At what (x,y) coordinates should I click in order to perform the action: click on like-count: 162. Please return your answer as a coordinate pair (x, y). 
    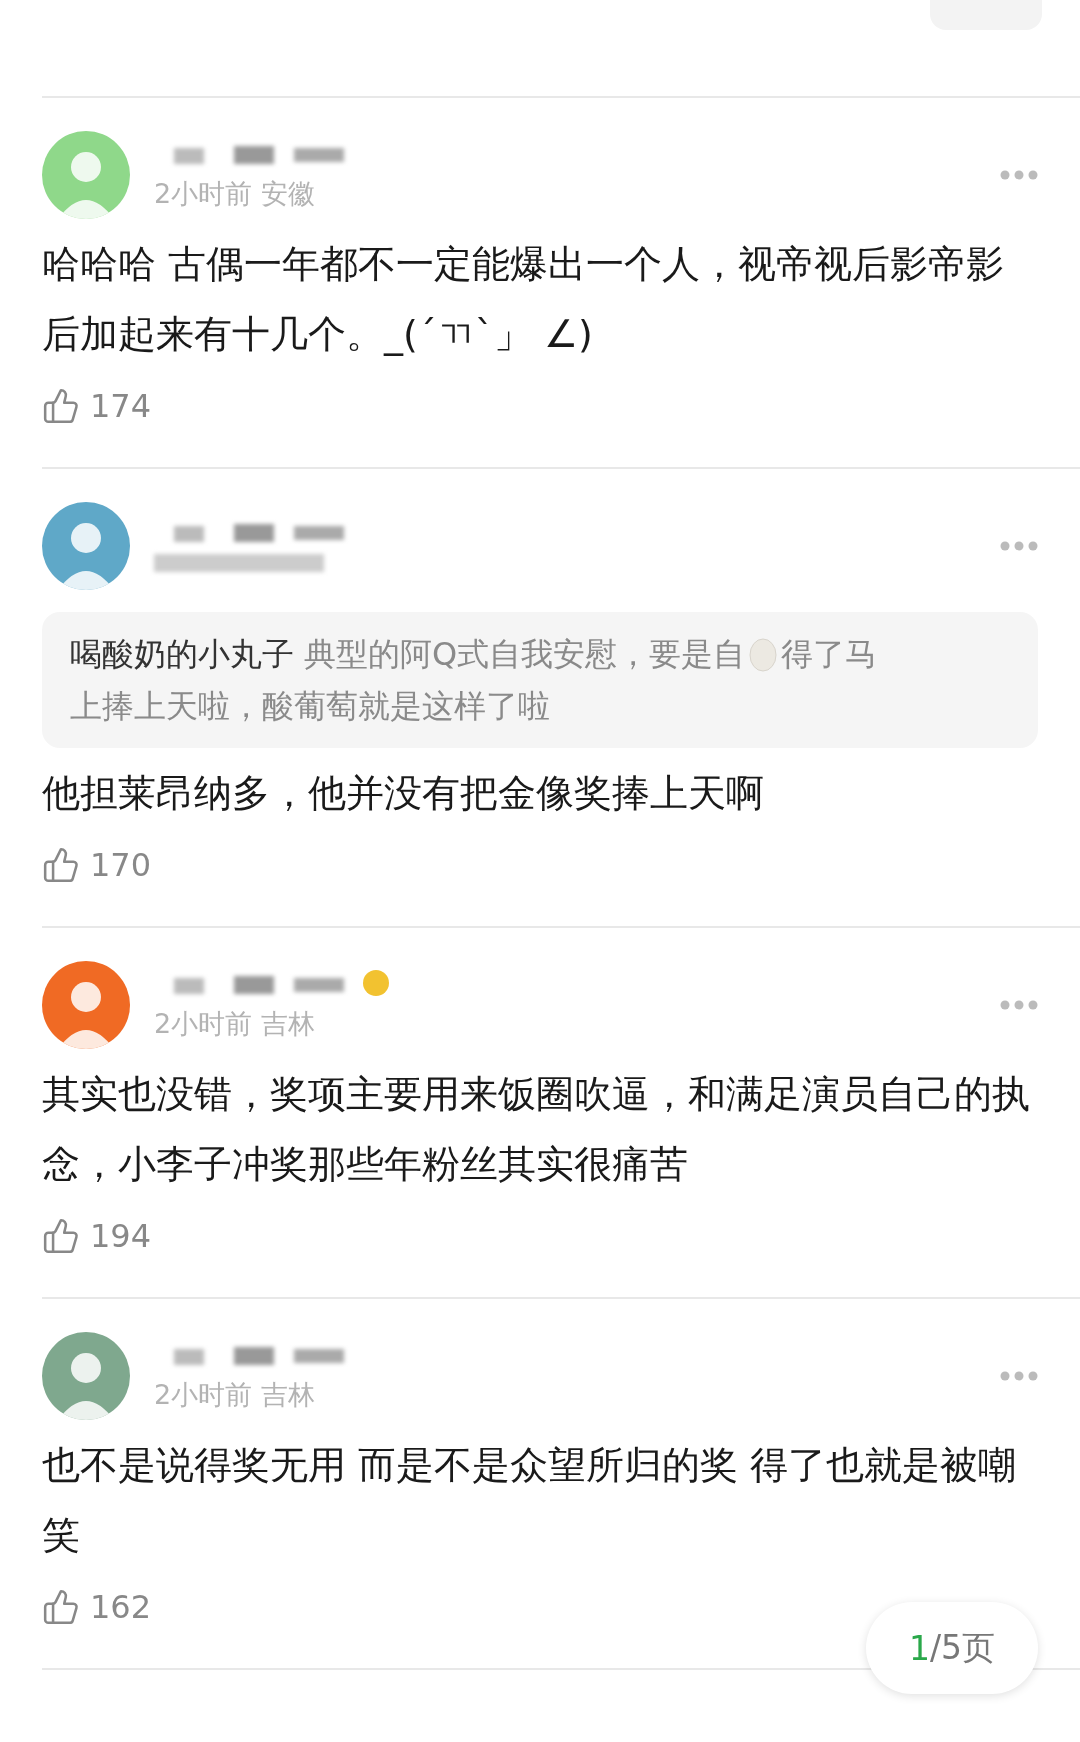
    Looking at the image, I should click on (121, 1607).